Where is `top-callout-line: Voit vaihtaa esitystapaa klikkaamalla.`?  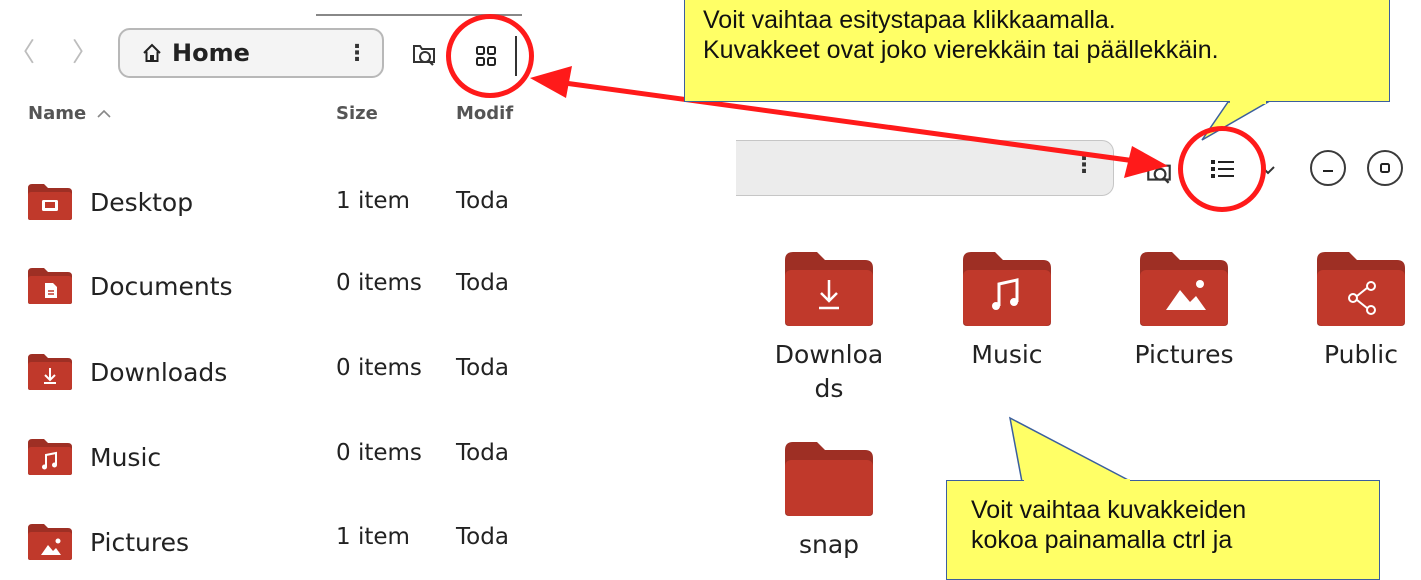
top-callout-line: Voit vaihtaa esitystapaa klikkaamalla. is located at coordinates (909, 20).